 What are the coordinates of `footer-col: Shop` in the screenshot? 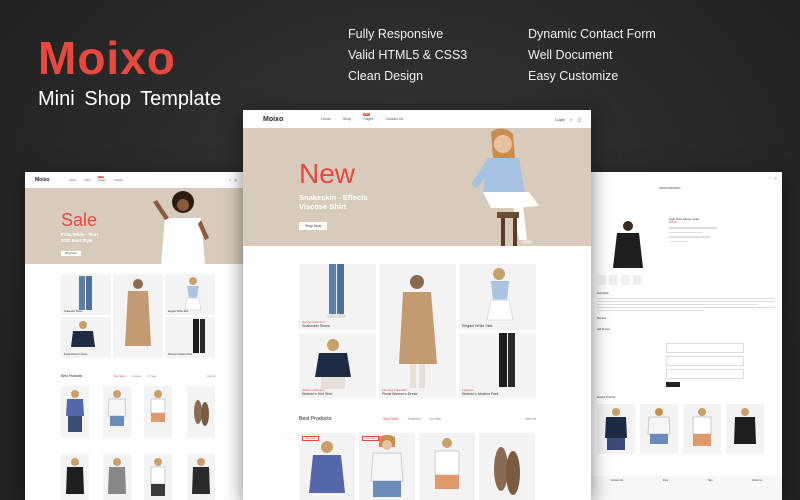 It's located at (665, 481).